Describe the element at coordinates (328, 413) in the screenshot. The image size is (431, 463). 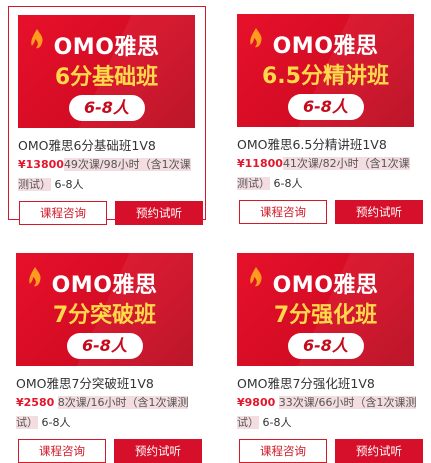
I see `course-info: ¥9800 33次课/66小时（含1次课测试） 6-8人` at that location.